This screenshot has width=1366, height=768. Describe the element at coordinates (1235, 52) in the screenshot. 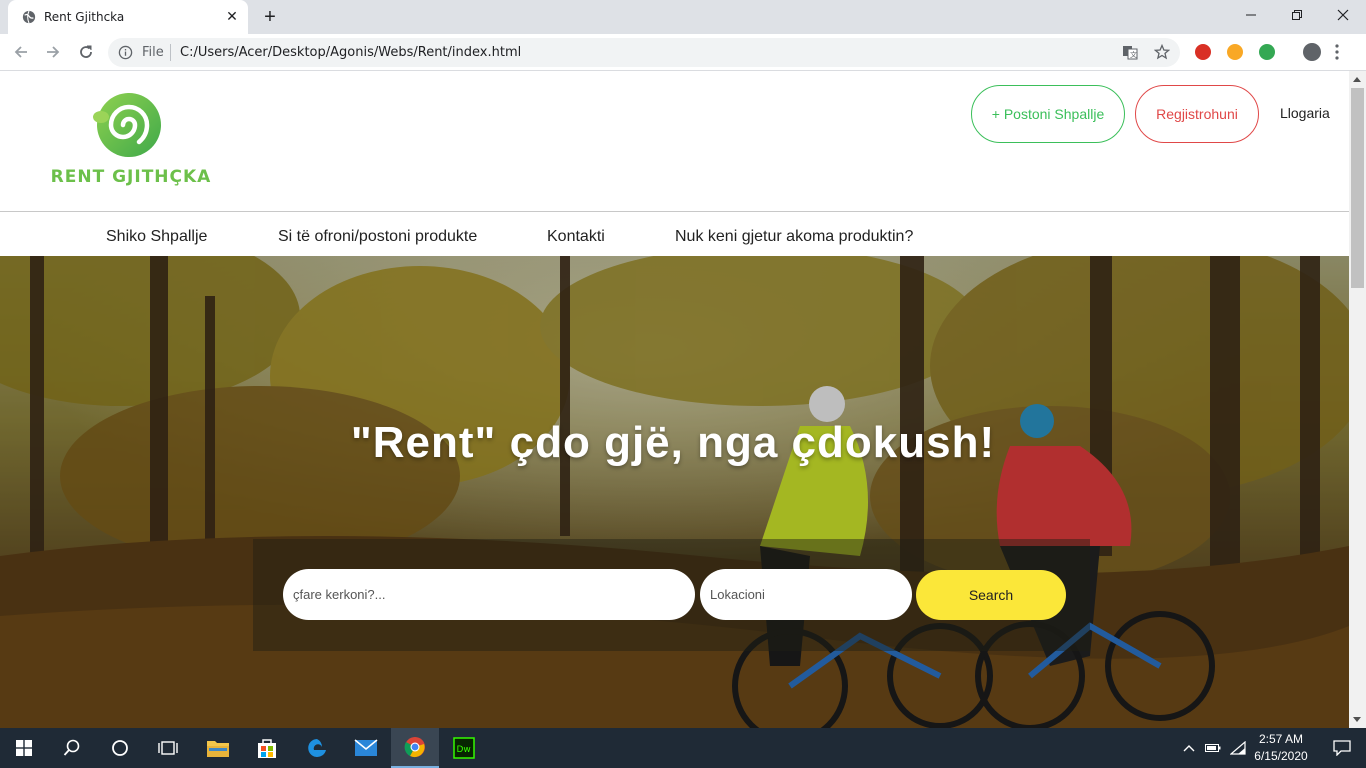

I see `extension-play-icon` at that location.